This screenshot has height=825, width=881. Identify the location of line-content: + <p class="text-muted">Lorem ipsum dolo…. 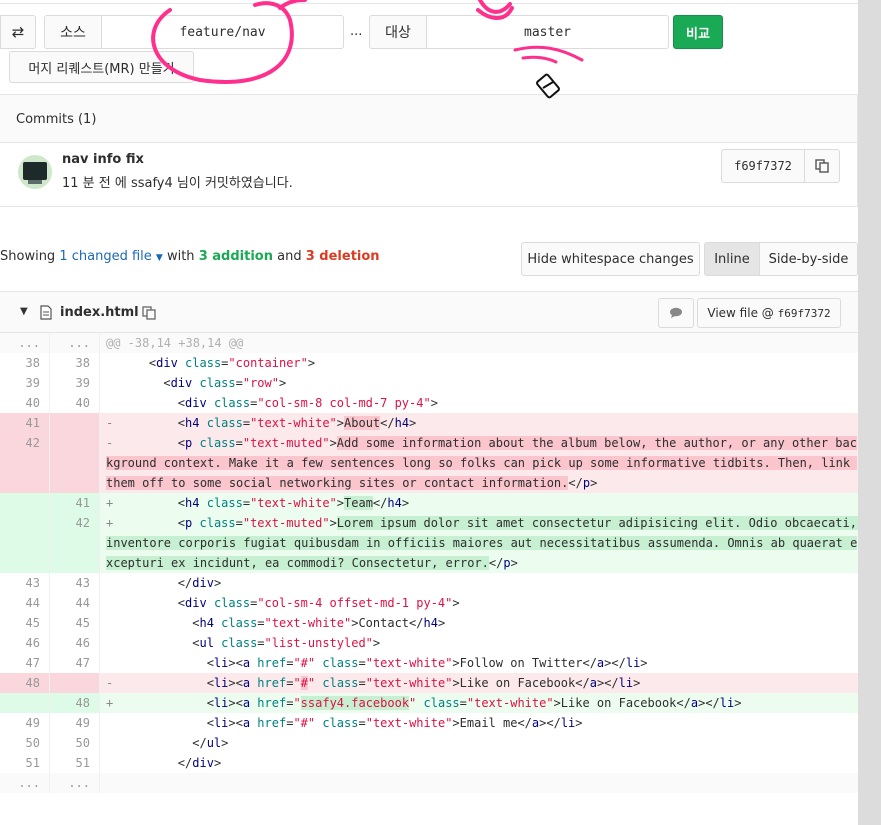
(482, 543).